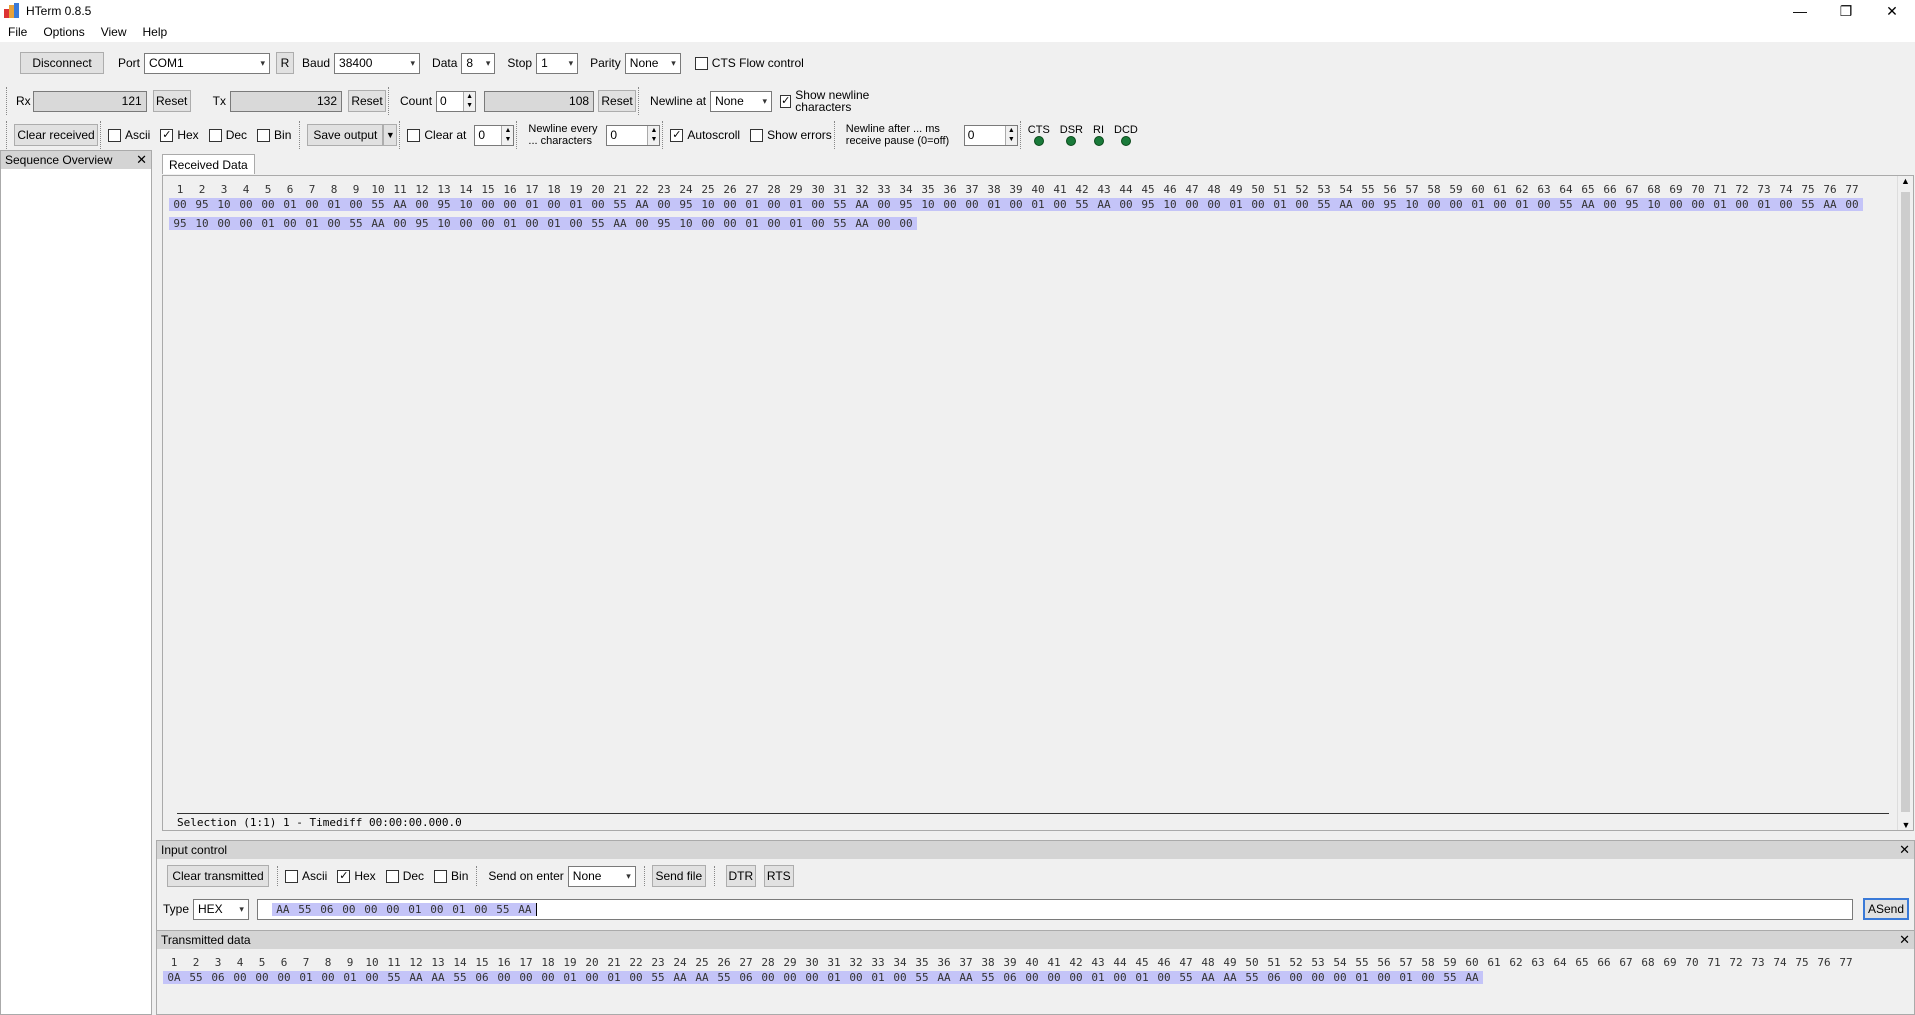 This screenshot has height=1015, width=1915. What do you see at coordinates (1886, 909) in the screenshot?
I see `asend-button: ASend` at bounding box center [1886, 909].